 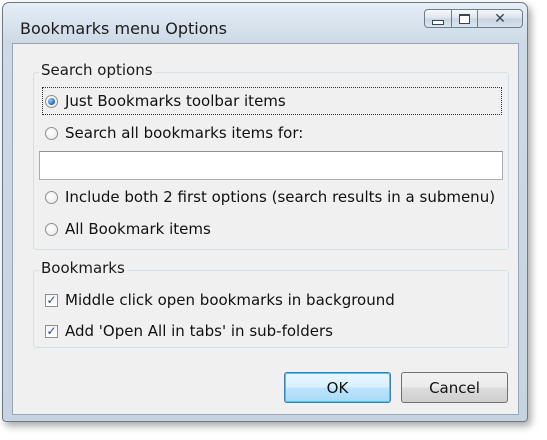 What do you see at coordinates (83, 268) in the screenshot?
I see `bookmarks-legend: Bookmarks` at bounding box center [83, 268].